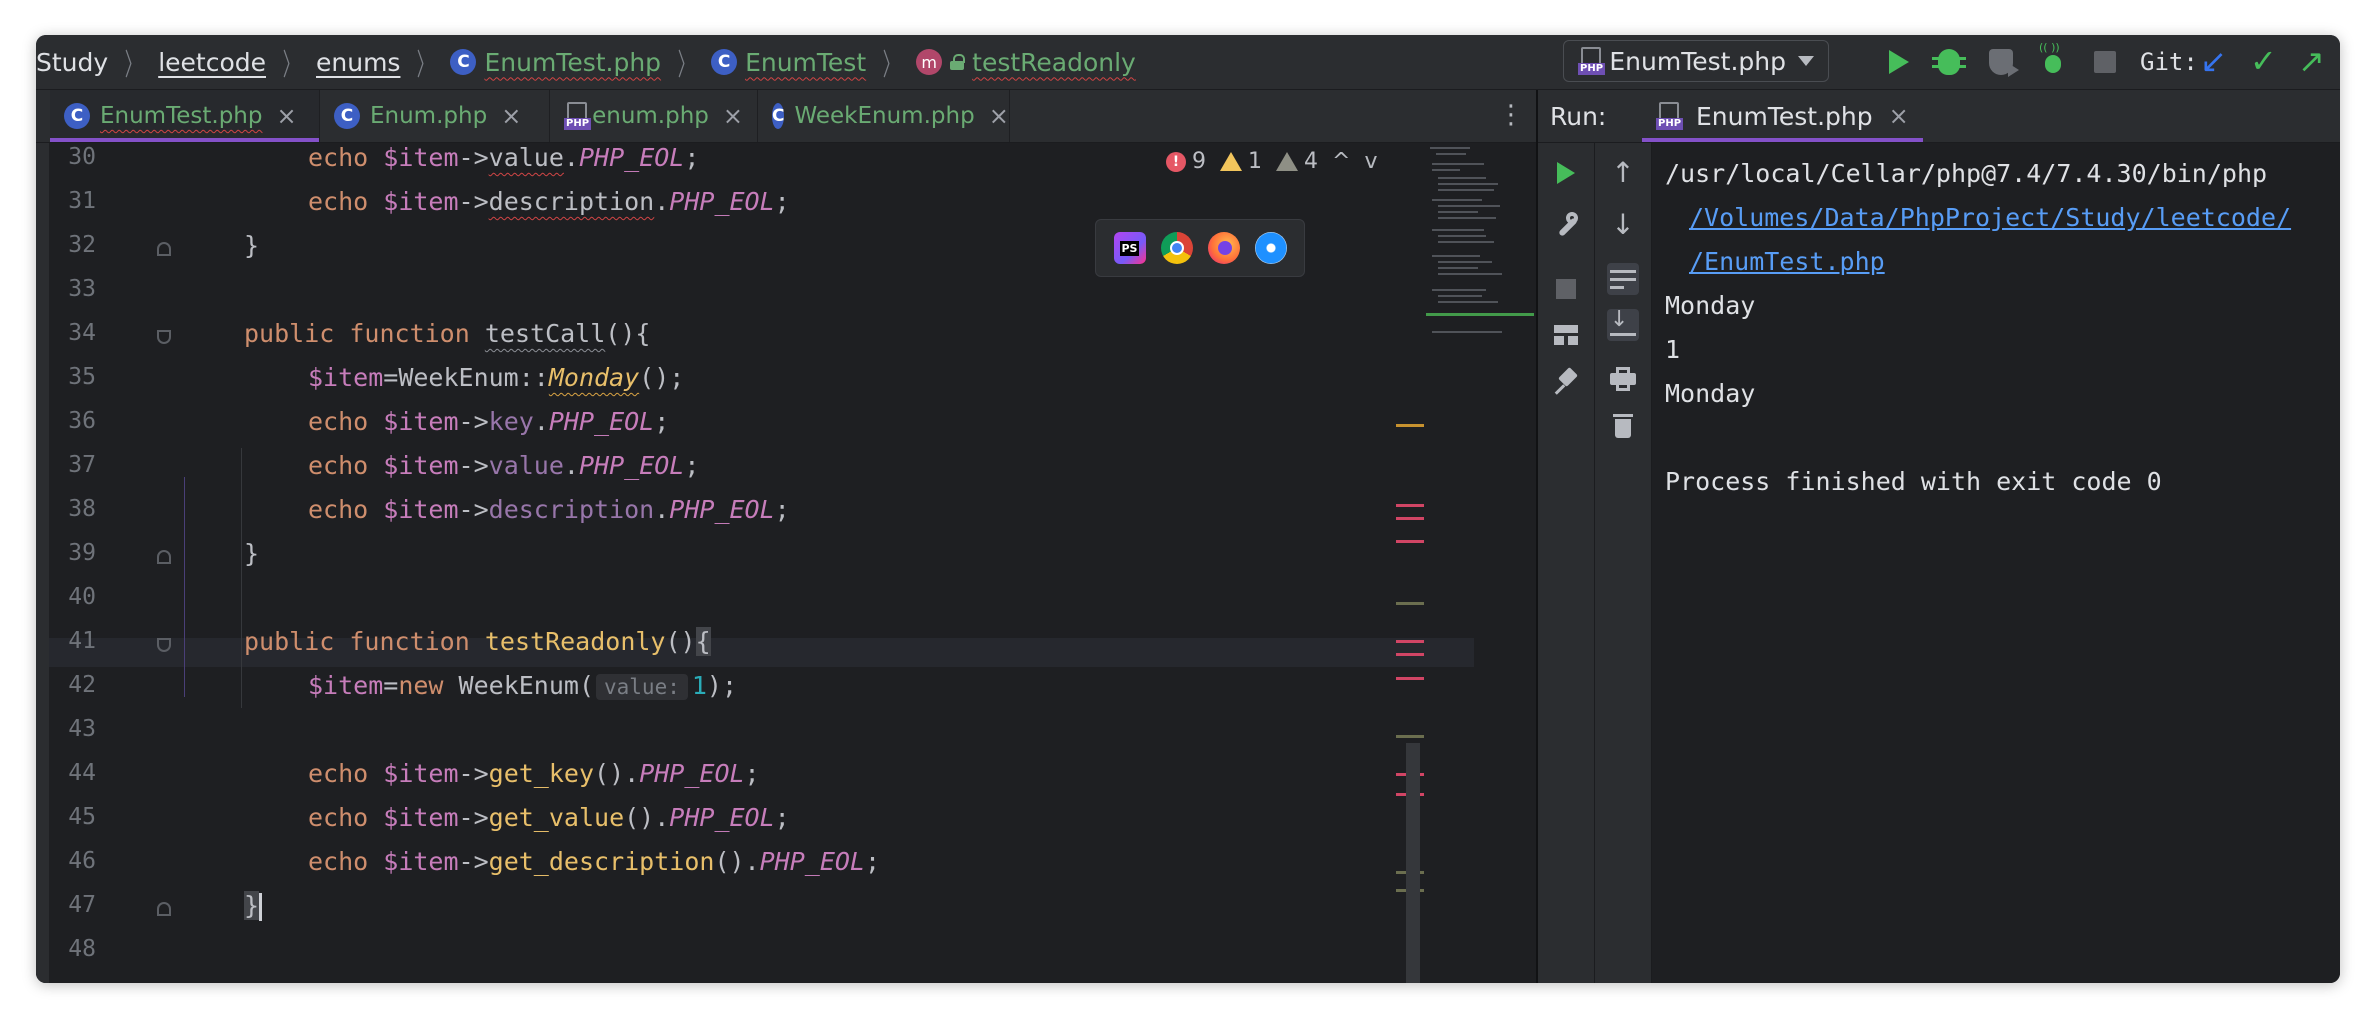  What do you see at coordinates (72, 62) in the screenshot?
I see `breadcrumb-study: Study` at bounding box center [72, 62].